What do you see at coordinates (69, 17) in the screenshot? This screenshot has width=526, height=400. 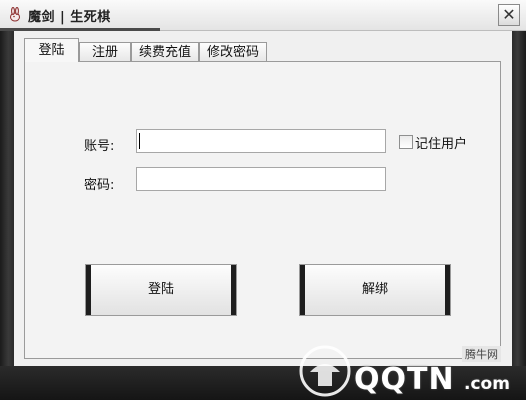 I see `window-title: 魔剑 | 生死棋` at bounding box center [69, 17].